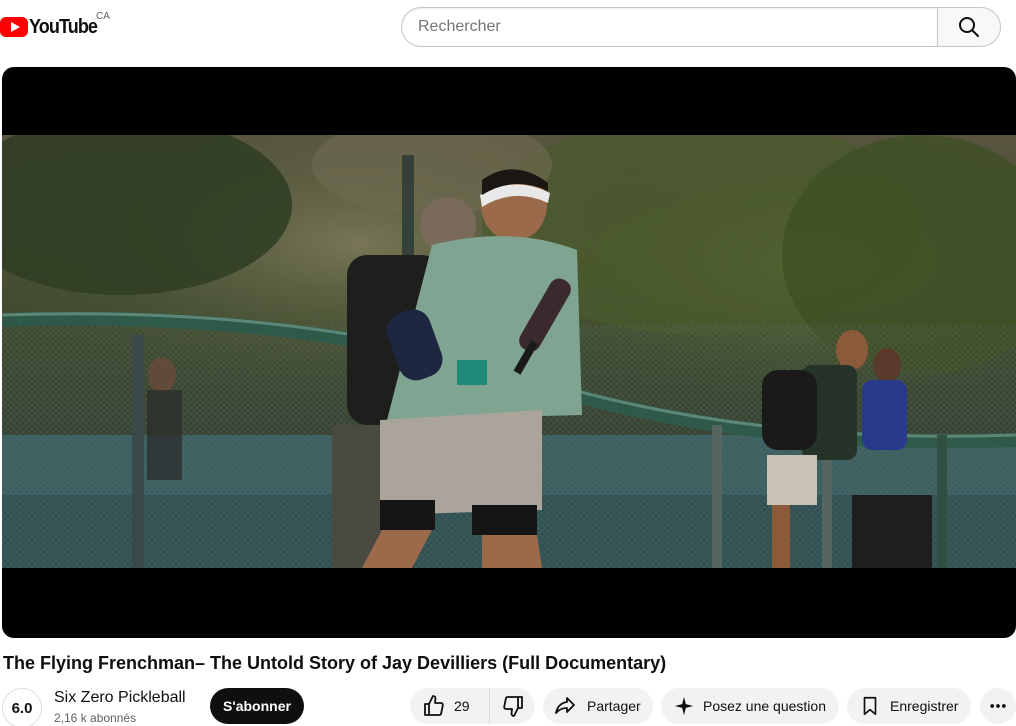  What do you see at coordinates (684, 706) in the screenshot?
I see `sparkle-icon` at bounding box center [684, 706].